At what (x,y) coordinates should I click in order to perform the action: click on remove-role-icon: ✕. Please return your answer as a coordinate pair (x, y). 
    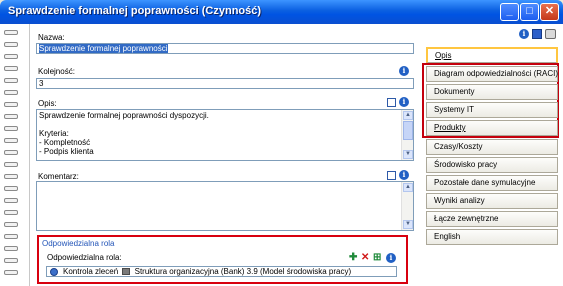
    Looking at the image, I should click on (365, 258).